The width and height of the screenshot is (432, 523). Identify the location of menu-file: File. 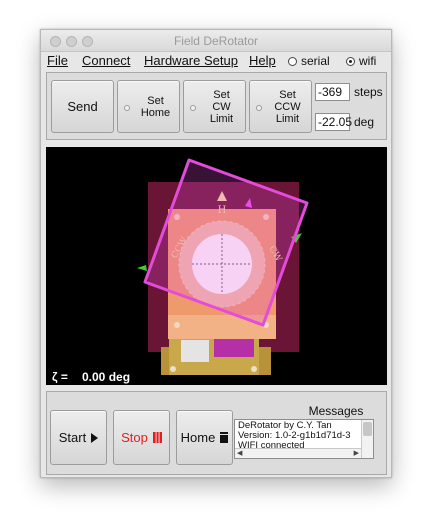
(57, 60).